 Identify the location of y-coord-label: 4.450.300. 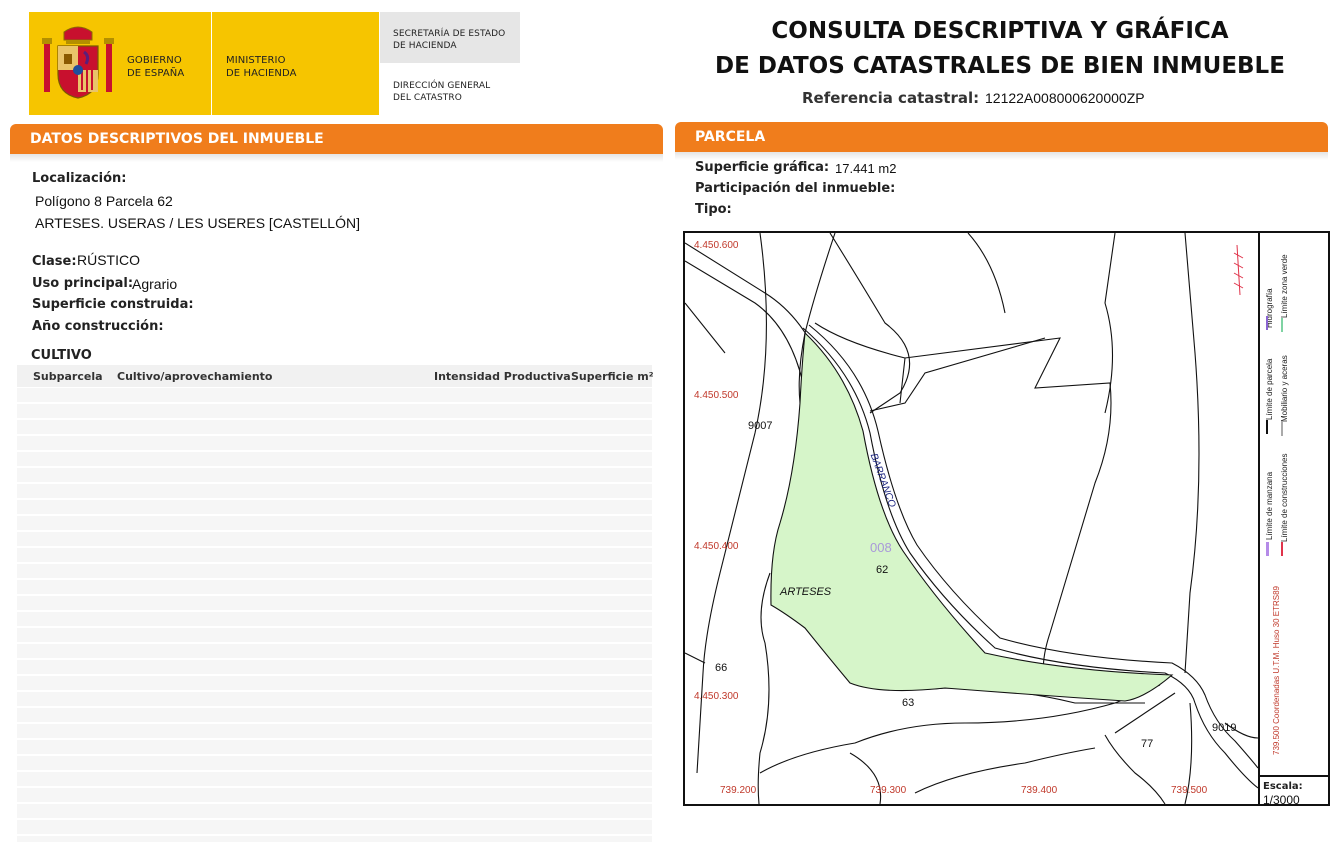
(716, 696).